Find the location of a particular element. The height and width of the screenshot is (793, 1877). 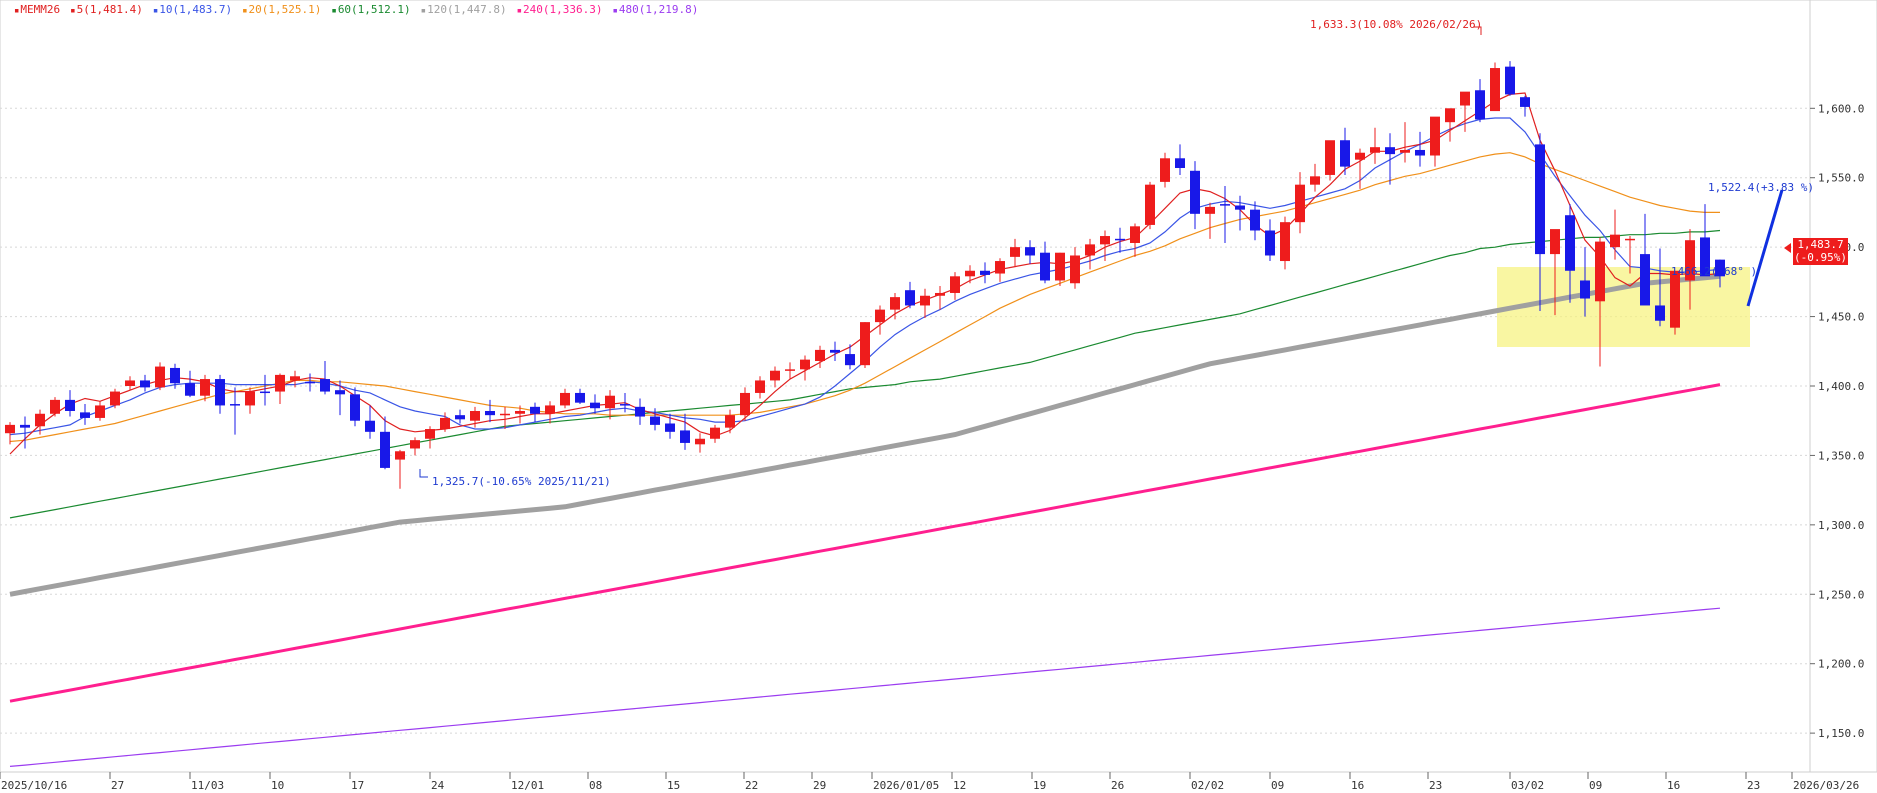

x-tick-label: 16 is located at coordinates (1673, 785).